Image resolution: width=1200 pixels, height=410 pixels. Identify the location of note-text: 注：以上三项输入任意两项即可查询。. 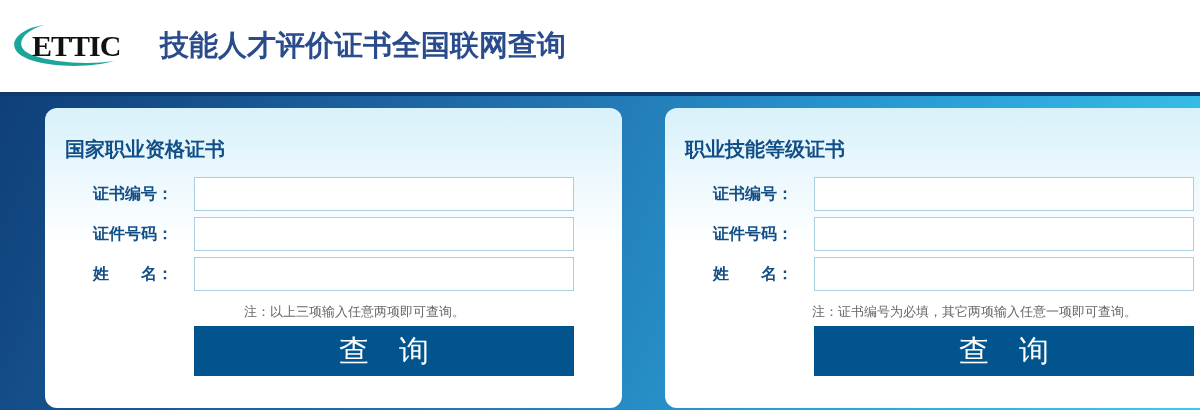
(354, 312).